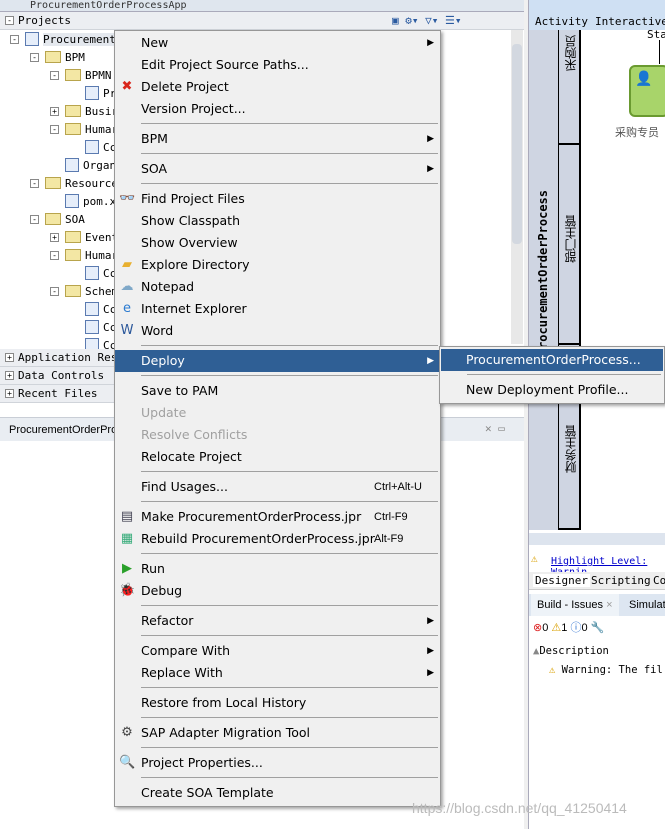 Image resolution: width=665 pixels, height=829 pixels. I want to click on sequence-flow, so click(659, 52).